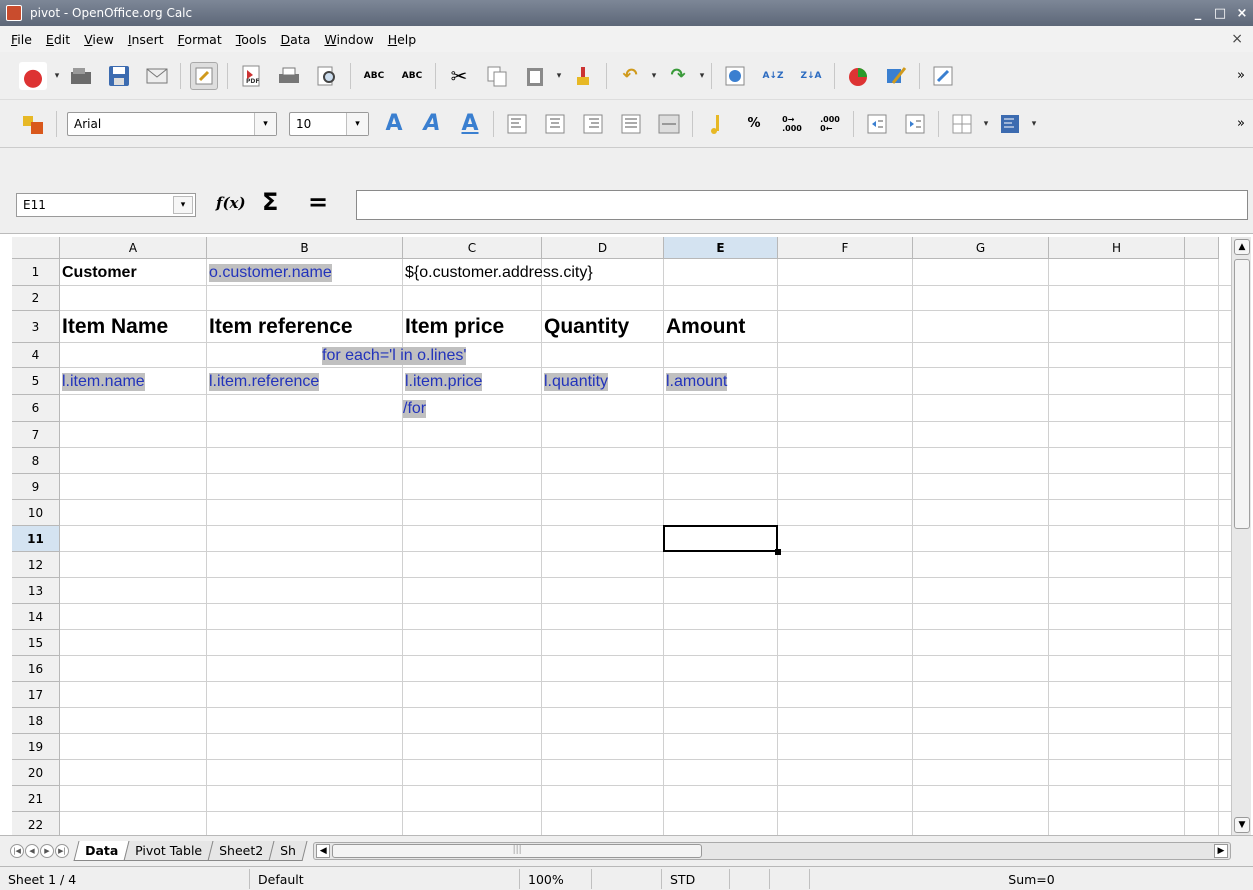  What do you see at coordinates (36, 435) in the screenshot?
I see `row-header-7: 7` at bounding box center [36, 435].